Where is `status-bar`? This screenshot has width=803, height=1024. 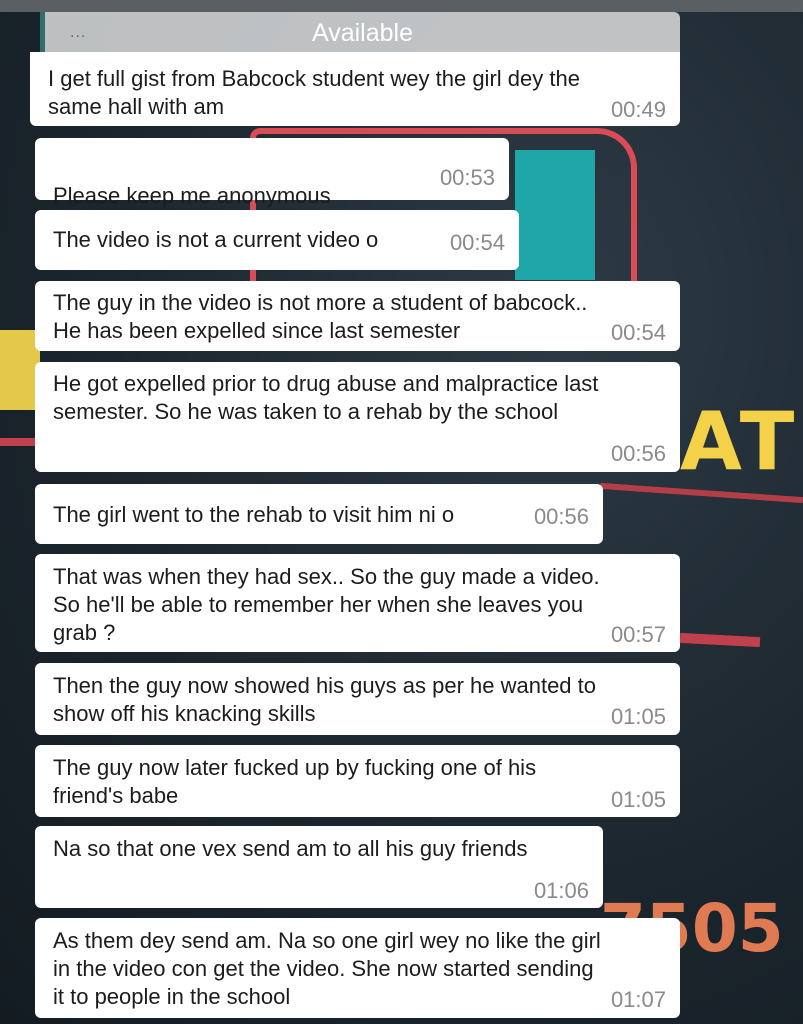
status-bar is located at coordinates (401, 6).